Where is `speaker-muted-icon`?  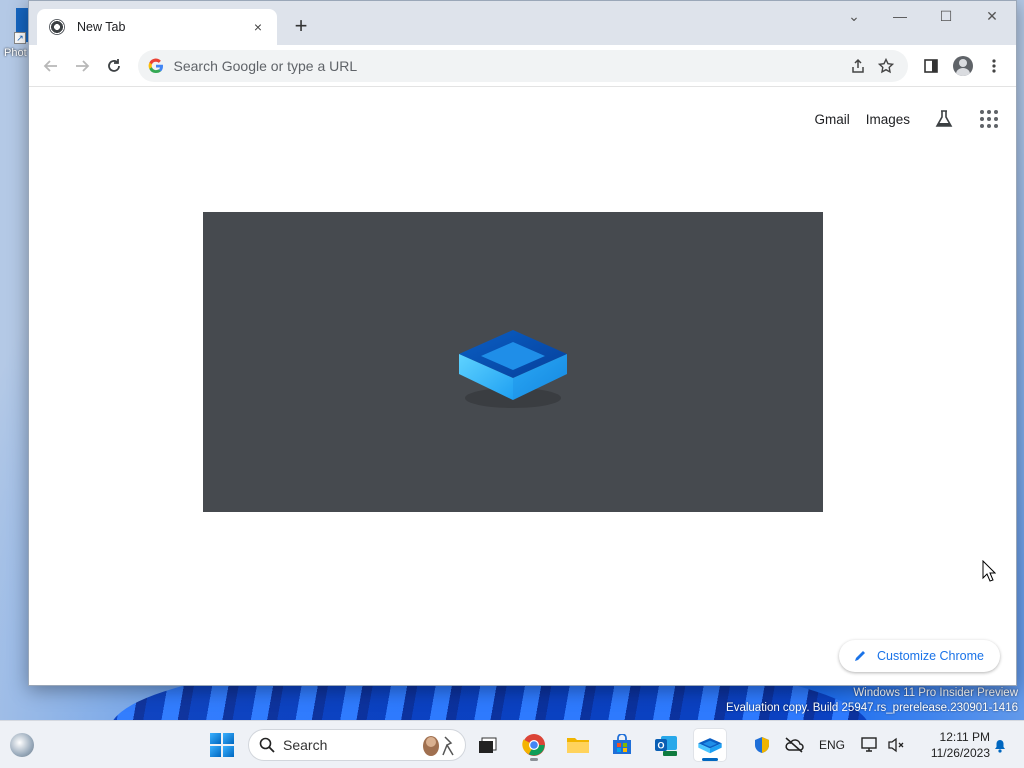
speaker-muted-icon is located at coordinates (896, 745).